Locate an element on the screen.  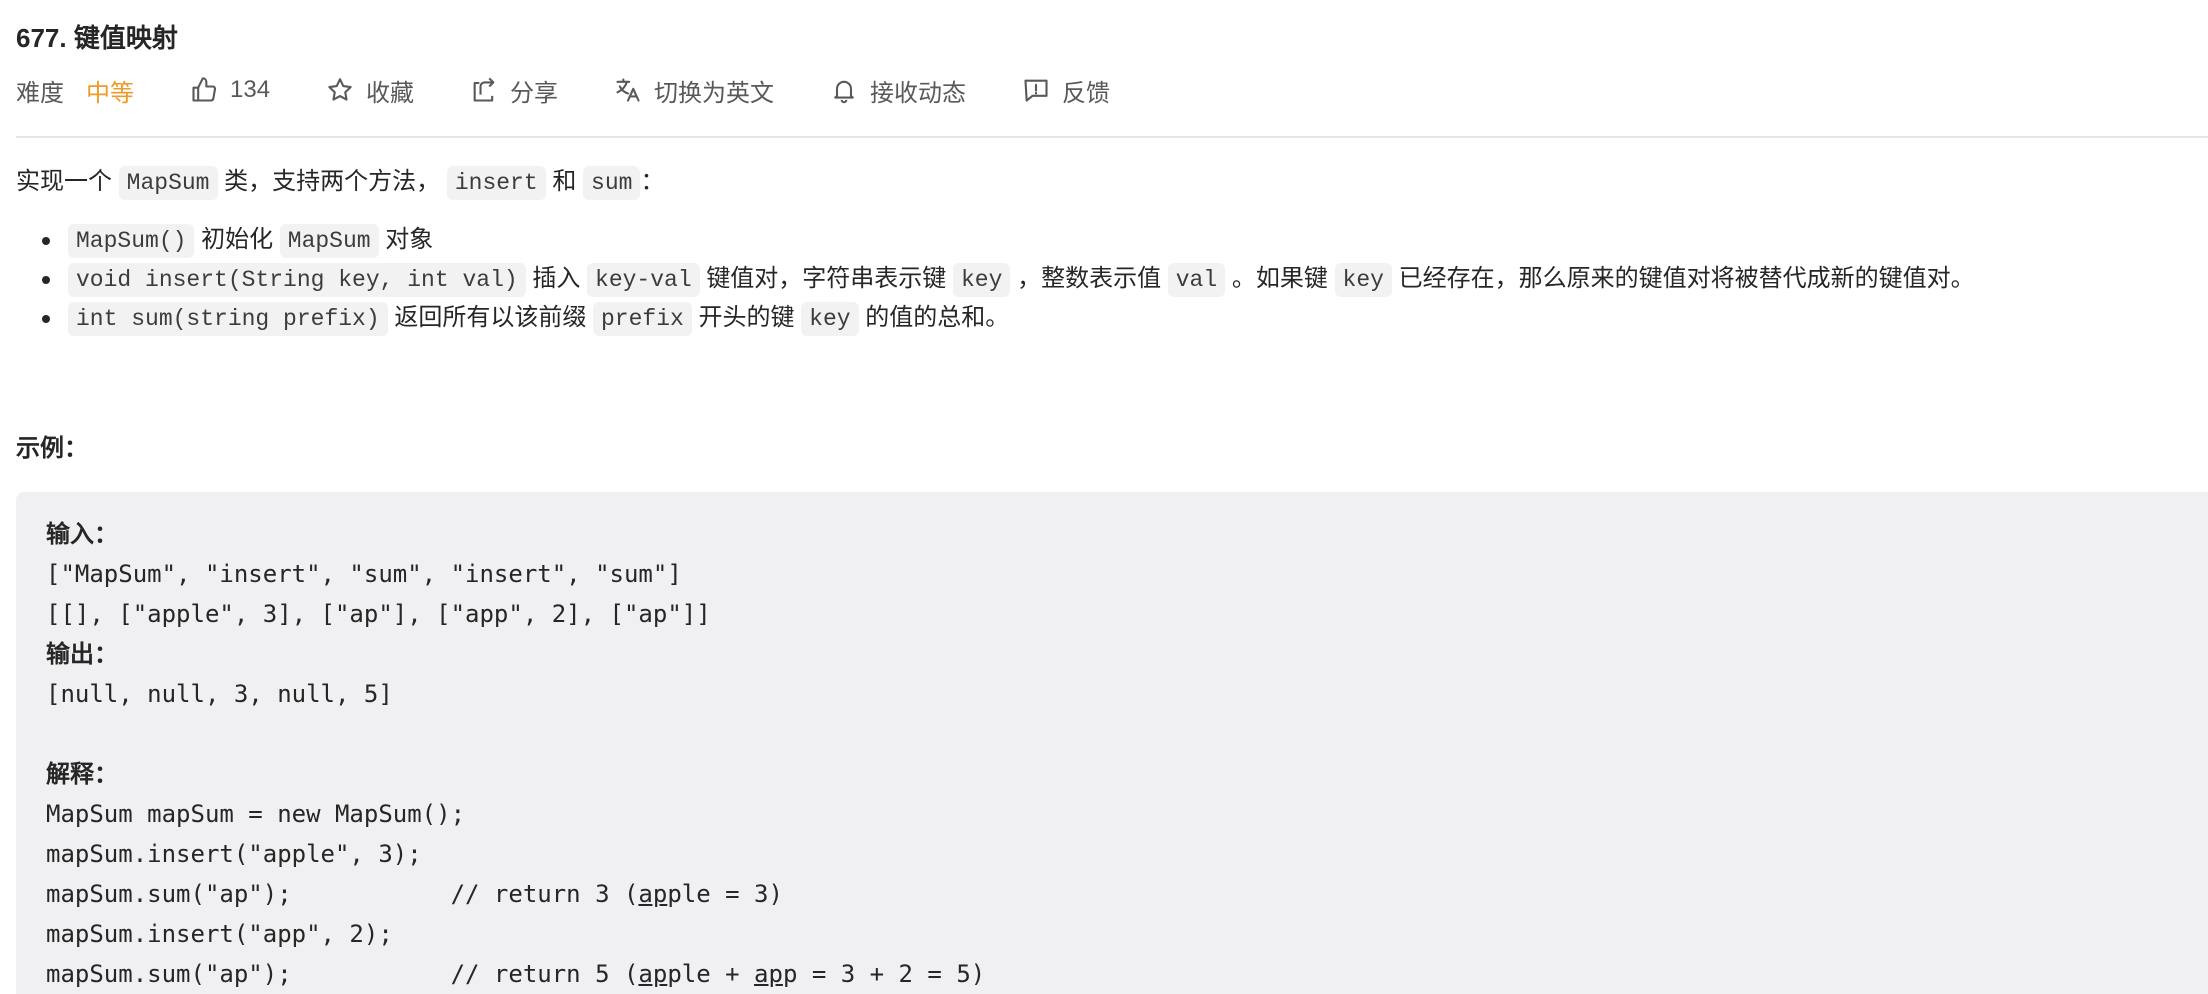
share-button: 分享 is located at coordinates (514, 90).